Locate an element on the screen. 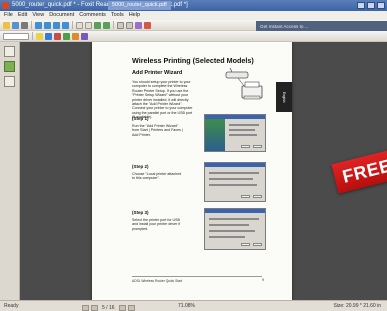  menu-view: View is located at coordinates (38, 15).